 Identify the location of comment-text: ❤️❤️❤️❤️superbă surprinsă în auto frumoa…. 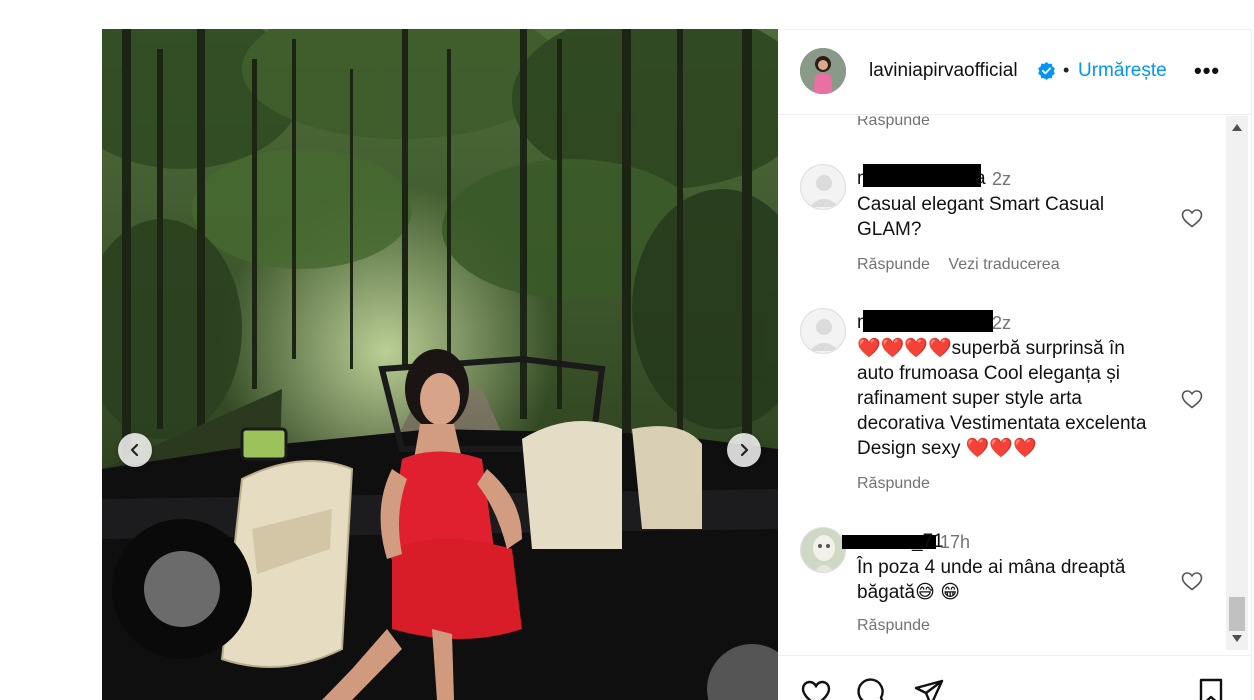
(1002, 398).